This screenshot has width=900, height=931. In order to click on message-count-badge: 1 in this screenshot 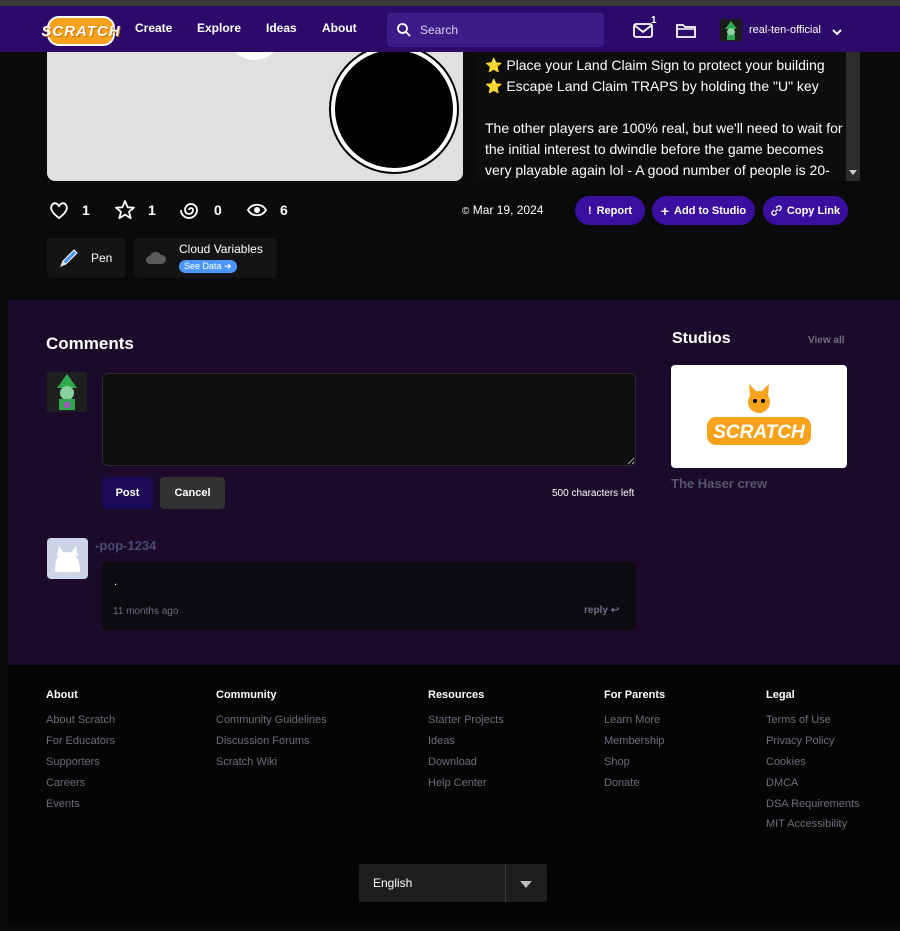, I will do `click(654, 20)`.